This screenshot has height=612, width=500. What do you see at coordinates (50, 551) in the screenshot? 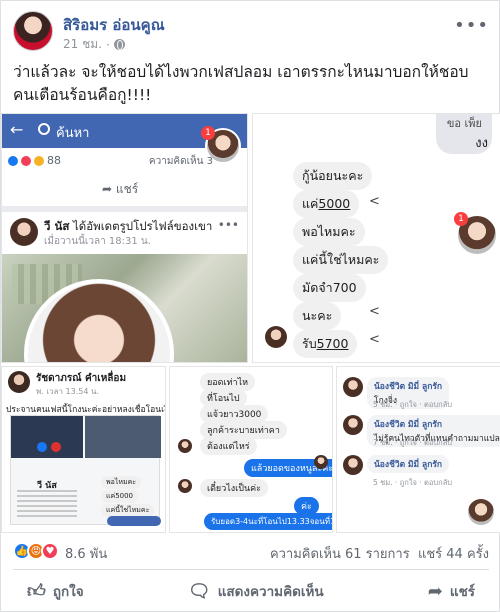
I see `love-reaction-icon: ♥` at bounding box center [50, 551].